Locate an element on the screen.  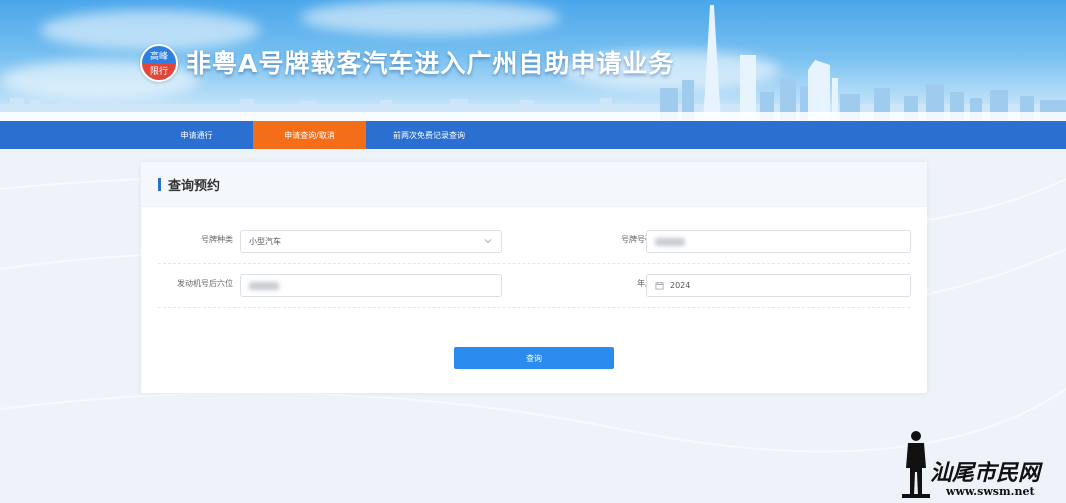
plate-type-value: 小型汽车 is located at coordinates (265, 241).